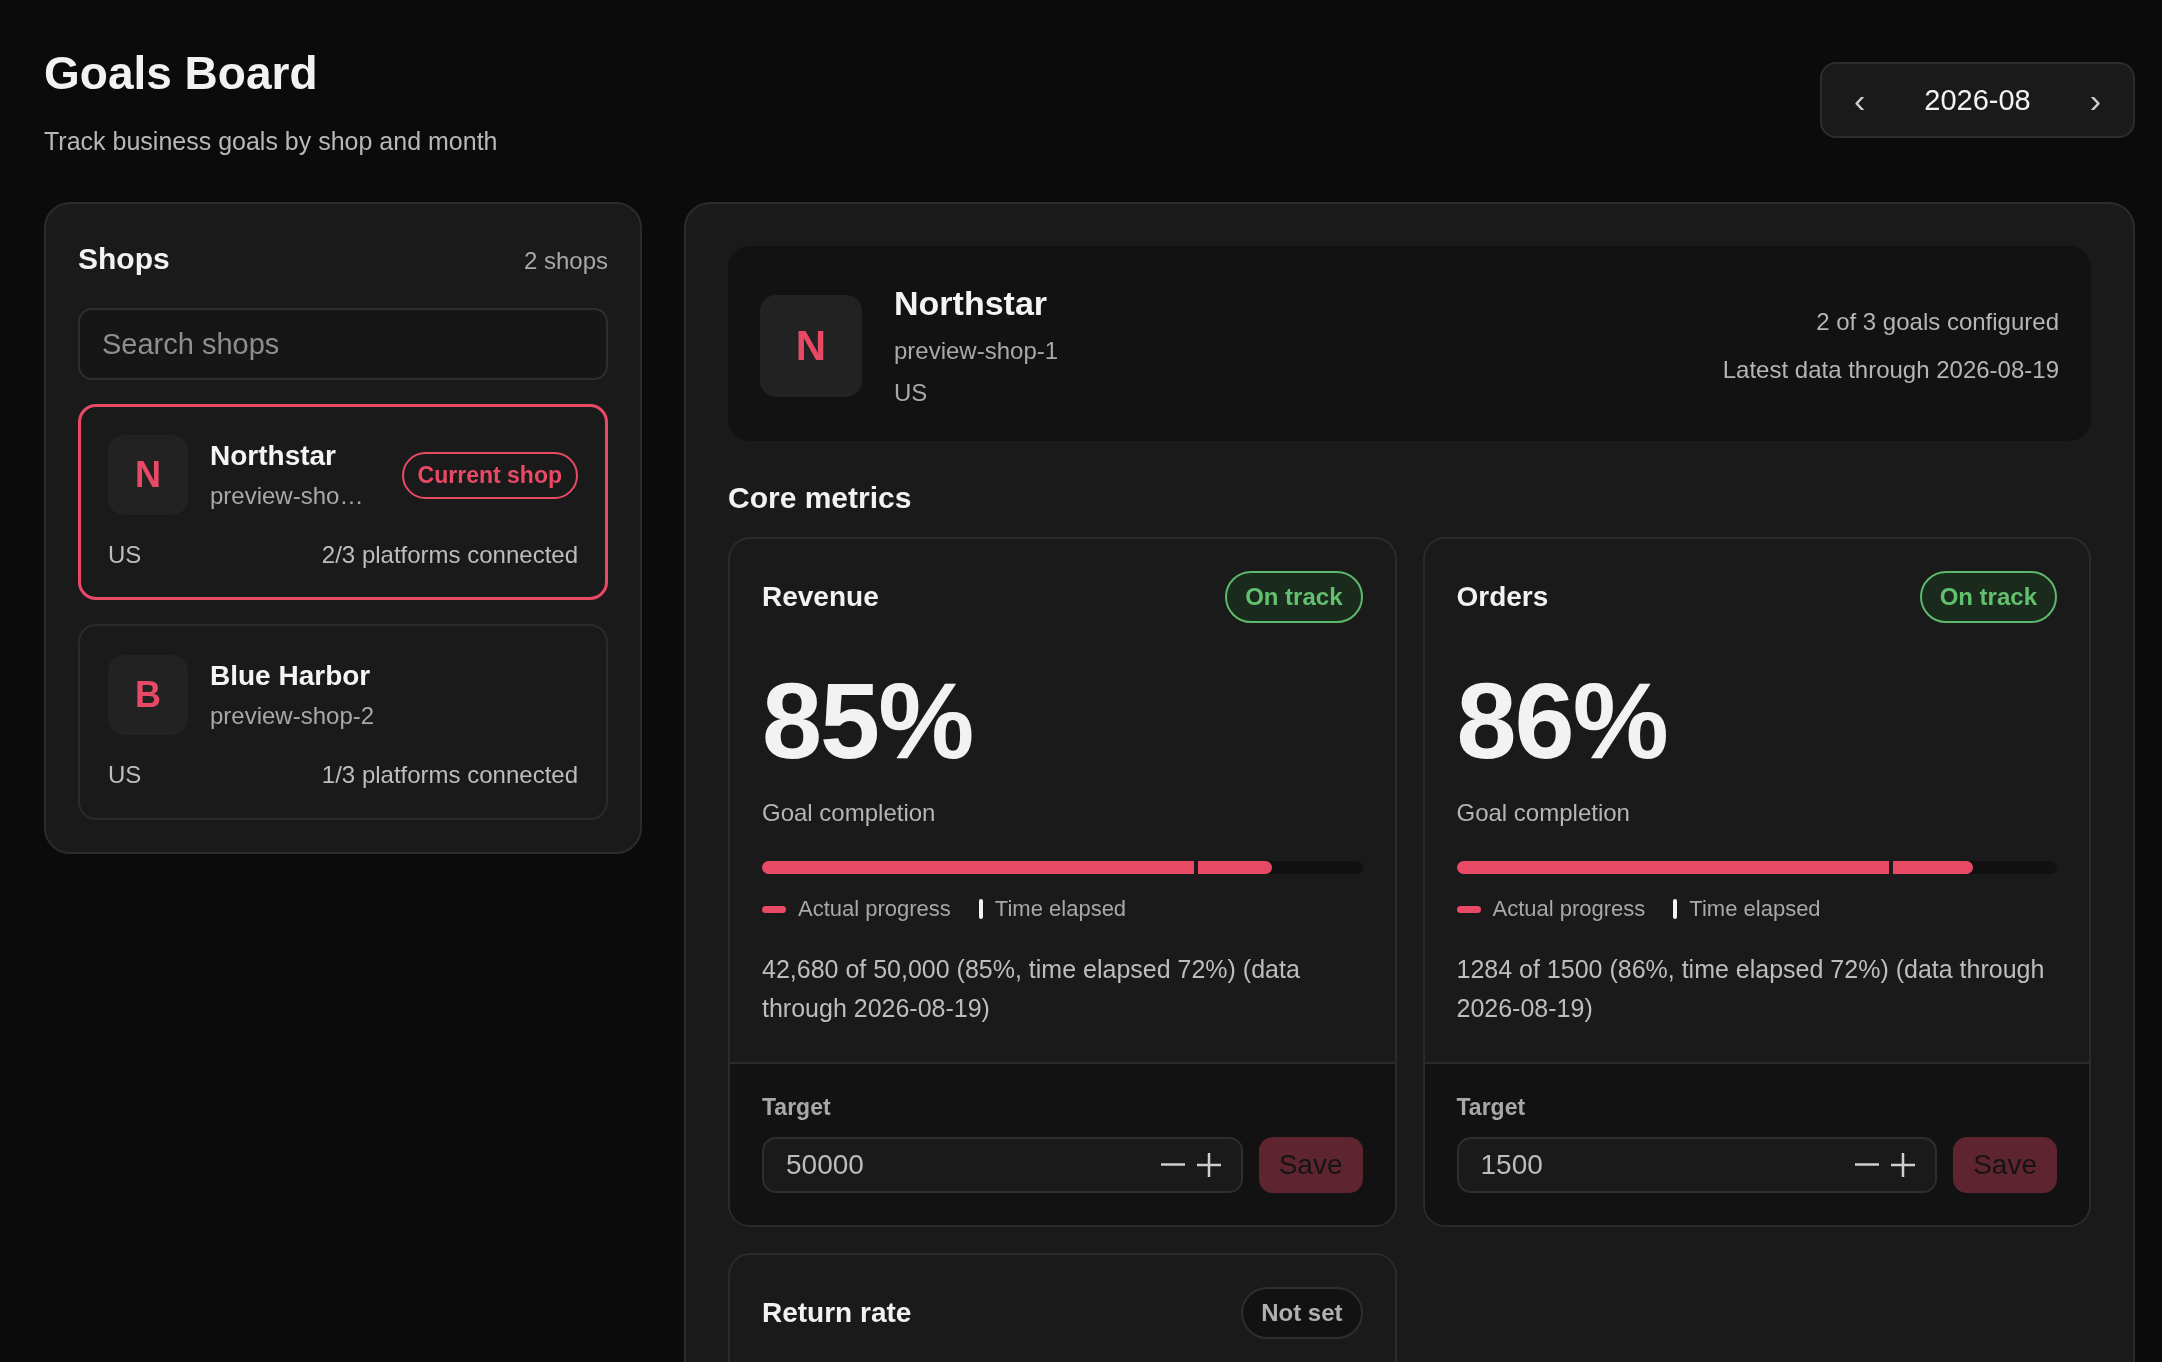  I want to click on completion-percent: 86%, so click(1562, 721).